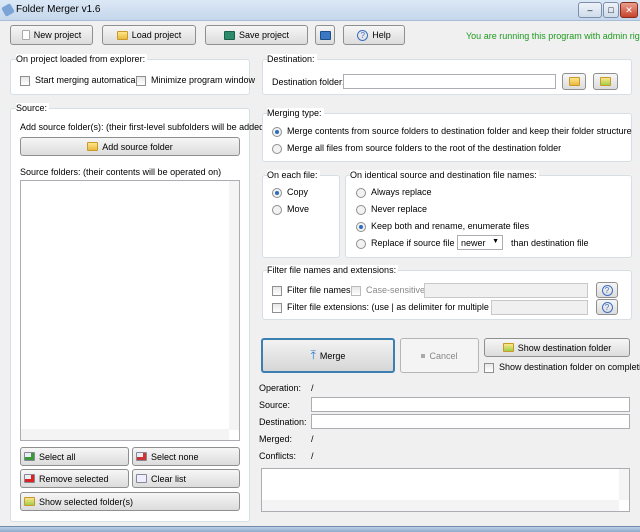  Describe the element at coordinates (550, 243) in the screenshot. I see `than-destination-label: than destination file` at that location.